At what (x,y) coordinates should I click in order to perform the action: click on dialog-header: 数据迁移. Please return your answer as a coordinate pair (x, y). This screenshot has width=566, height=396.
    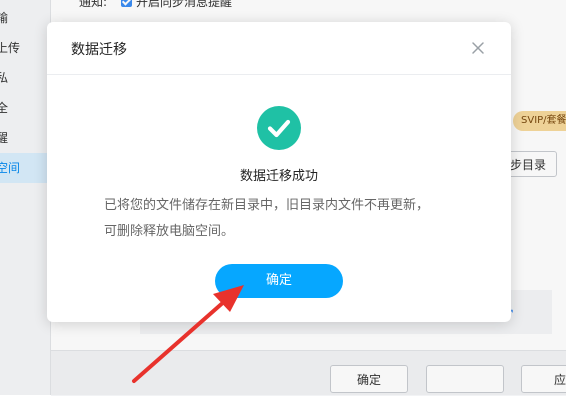
    Looking at the image, I should click on (279, 48).